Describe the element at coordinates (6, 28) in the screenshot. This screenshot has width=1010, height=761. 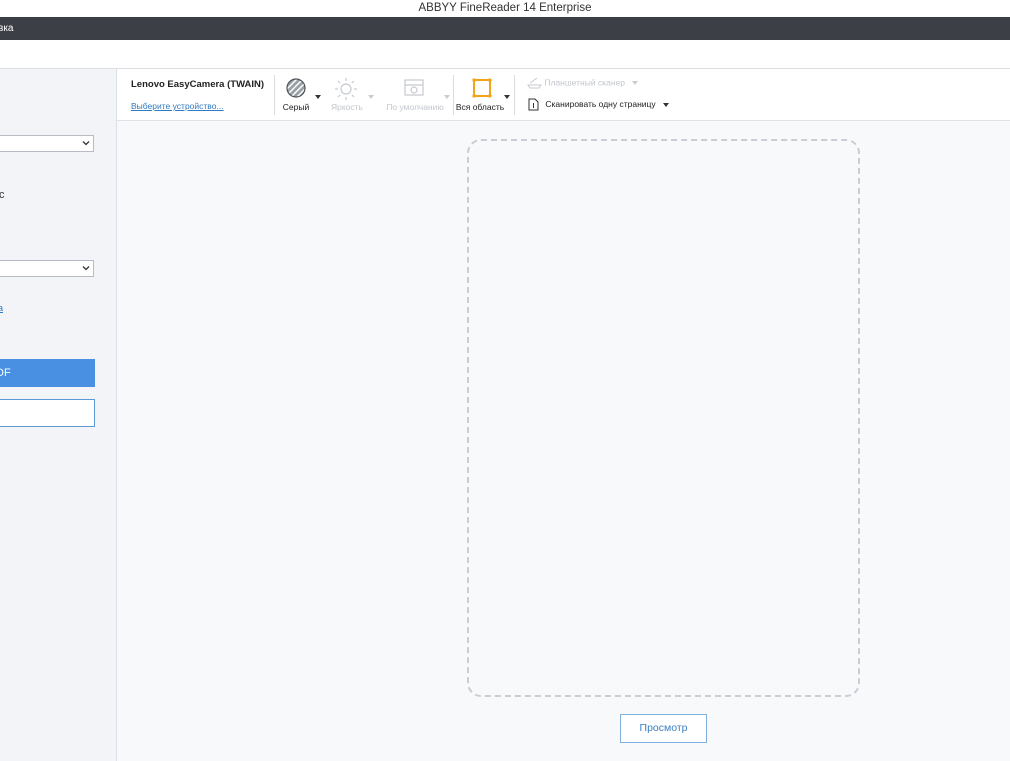
I see `menu-item-partial: вка` at that location.